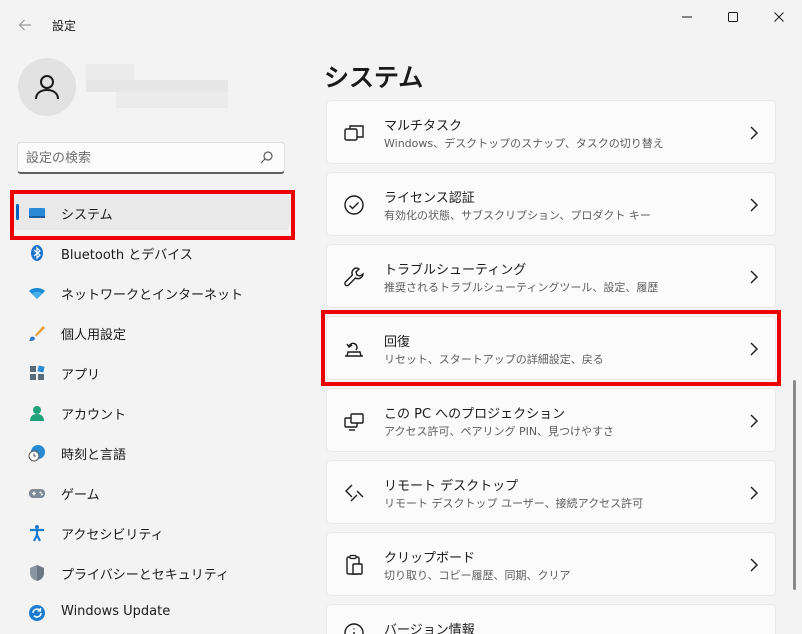 The width and height of the screenshot is (802, 634). I want to click on sidebar-item-label: Windows Update, so click(116, 611).